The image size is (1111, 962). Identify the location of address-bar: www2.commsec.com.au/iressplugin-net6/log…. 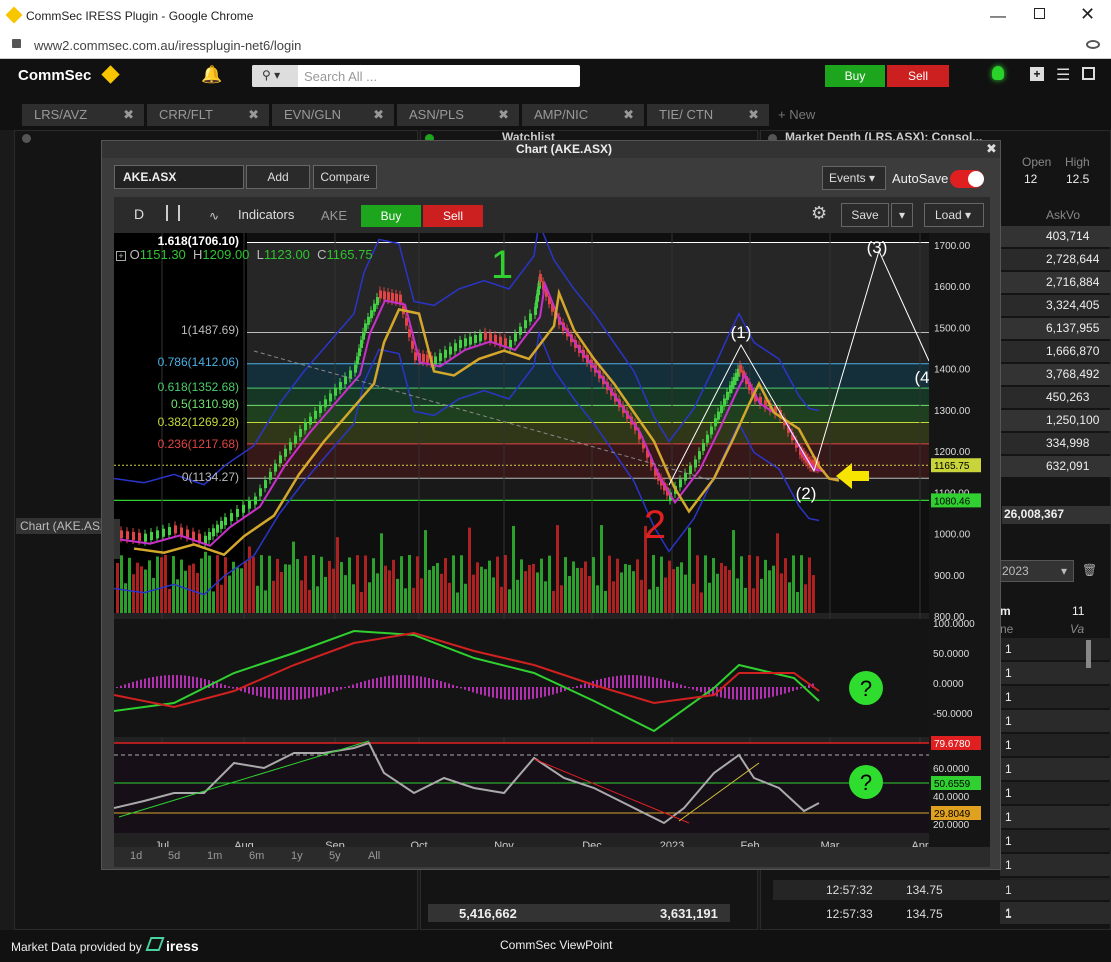
(555, 45).